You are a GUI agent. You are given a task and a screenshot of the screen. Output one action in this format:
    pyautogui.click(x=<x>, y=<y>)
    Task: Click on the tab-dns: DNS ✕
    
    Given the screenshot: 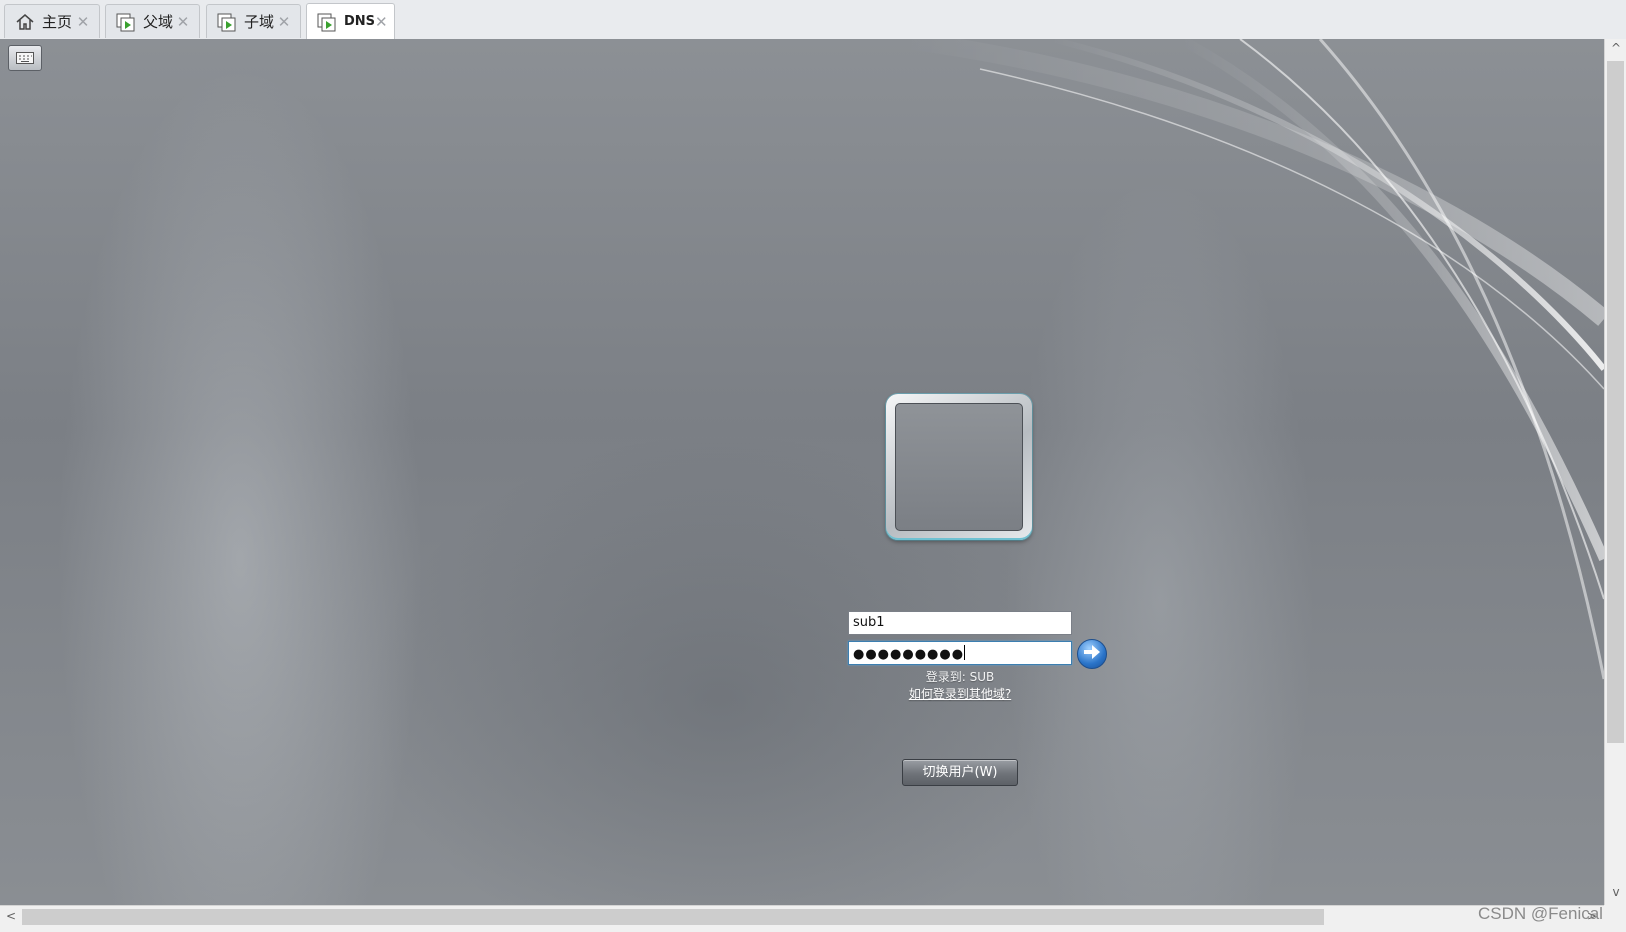 What is the action you would take?
    pyautogui.click(x=350, y=21)
    